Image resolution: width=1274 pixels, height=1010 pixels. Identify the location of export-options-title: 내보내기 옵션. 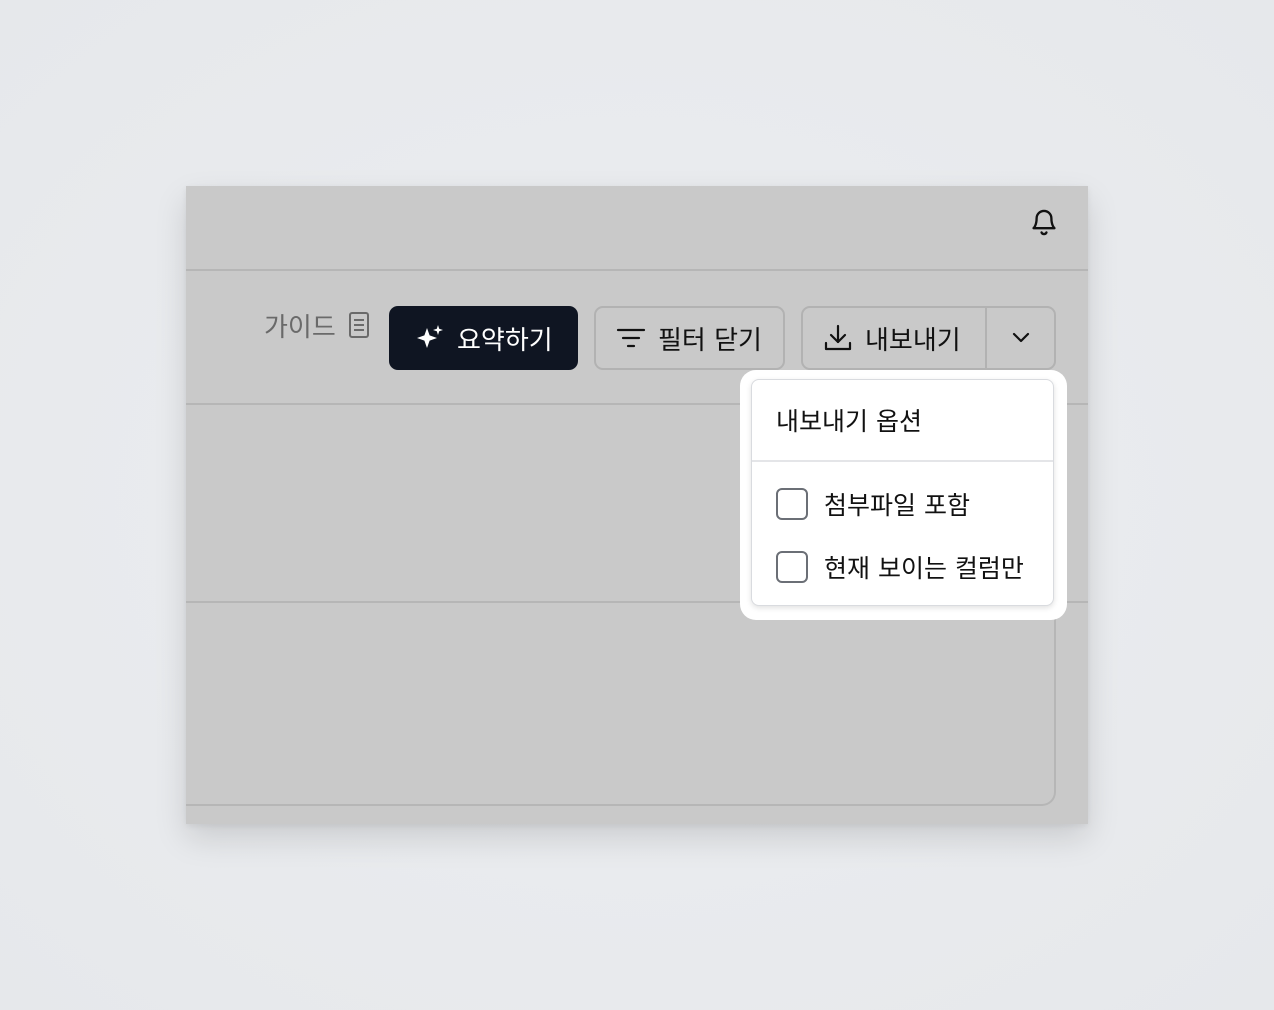
(902, 421).